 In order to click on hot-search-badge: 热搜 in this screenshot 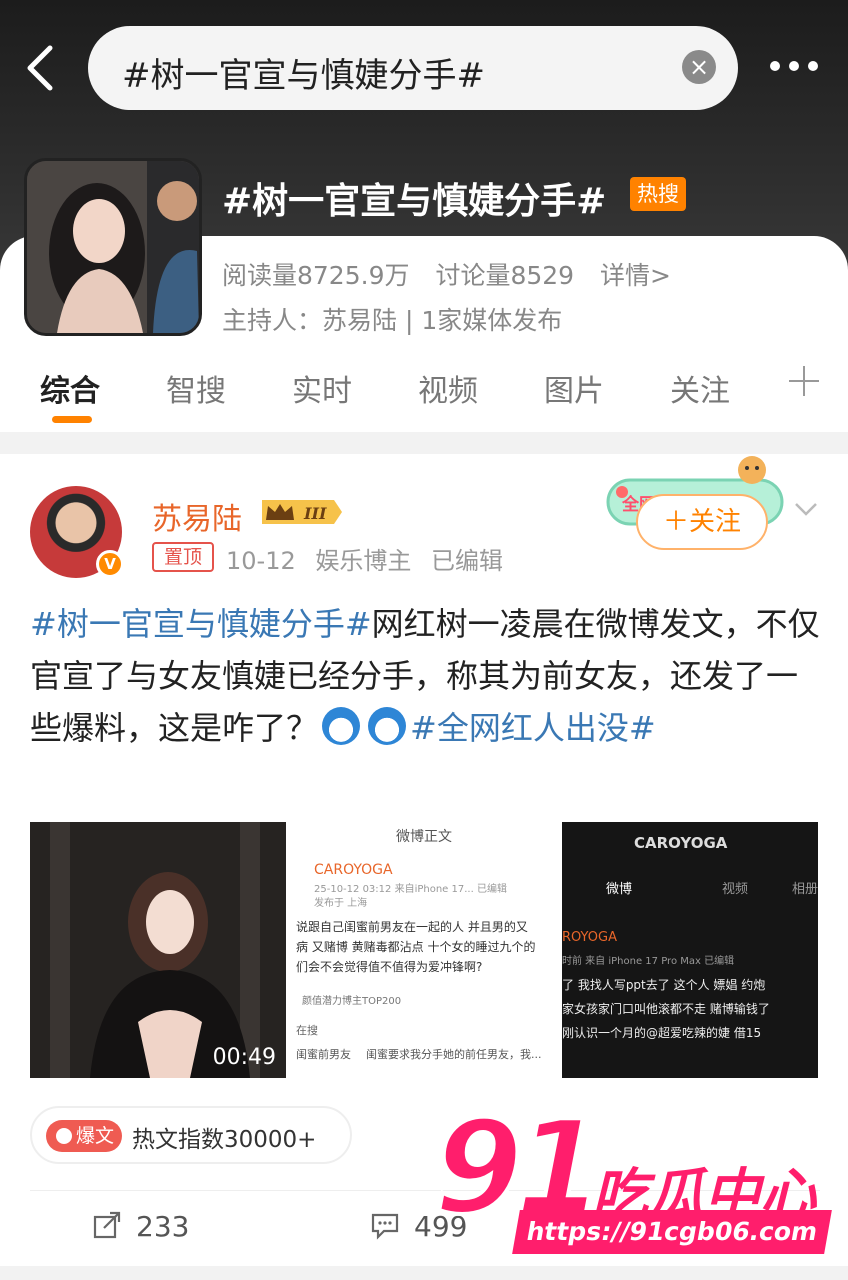, I will do `click(658, 194)`.